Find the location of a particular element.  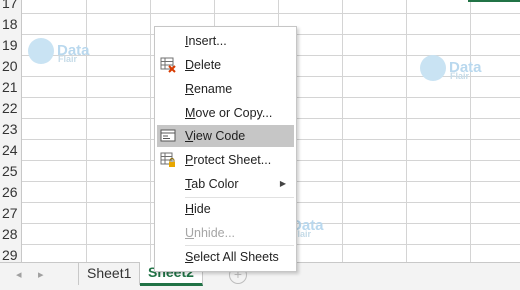

grid-row: 17 is located at coordinates (260, 7).